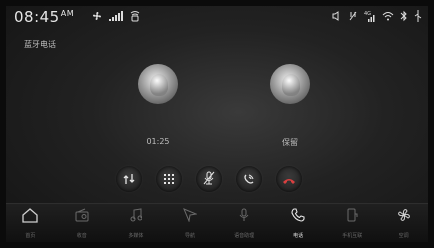 Image resolution: width=434 pixels, height=248 pixels. I want to click on status-left-icons, so click(116, 16).